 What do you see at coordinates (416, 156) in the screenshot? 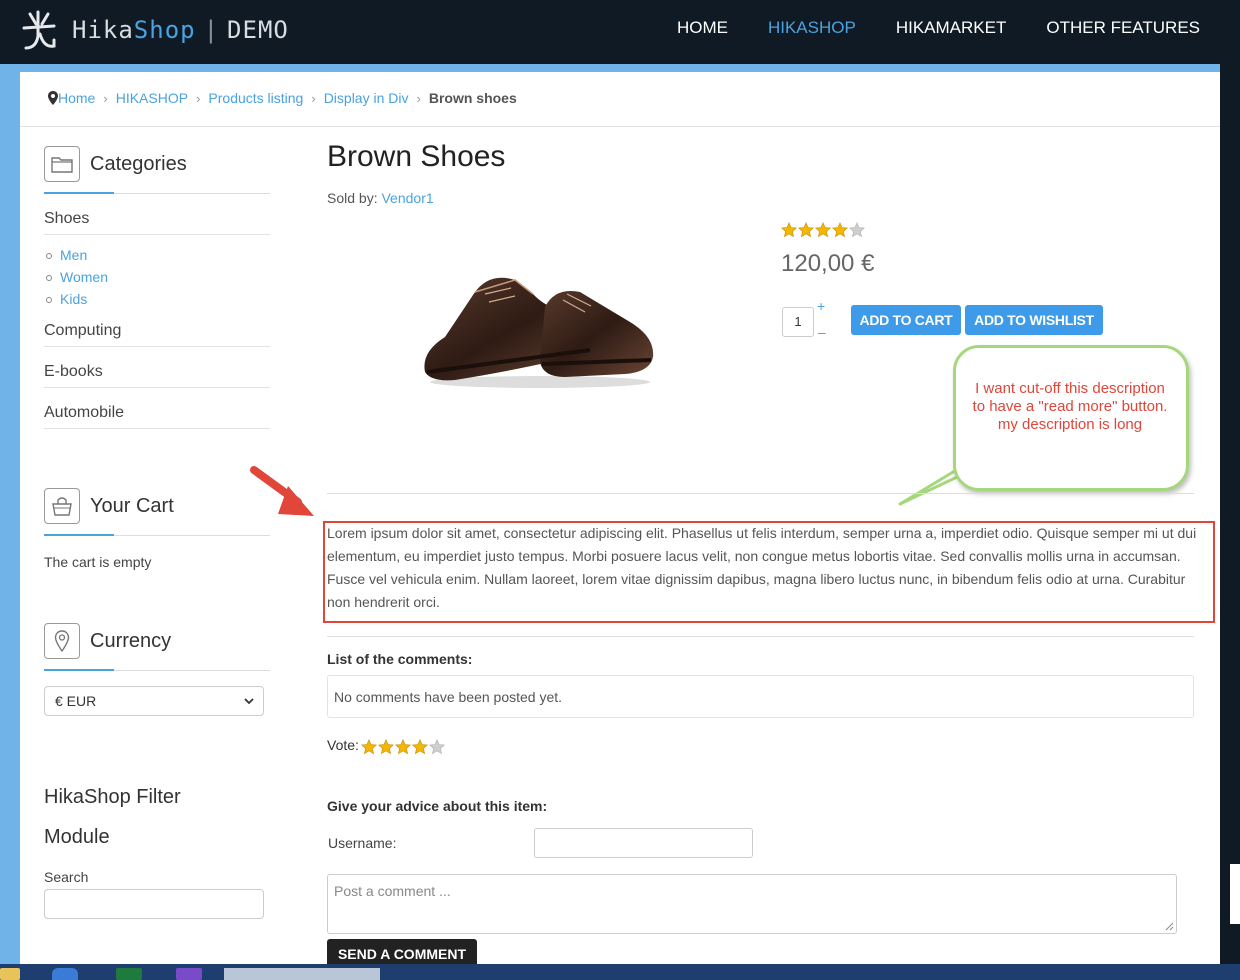
I see `product-title: Brown Shoes` at bounding box center [416, 156].